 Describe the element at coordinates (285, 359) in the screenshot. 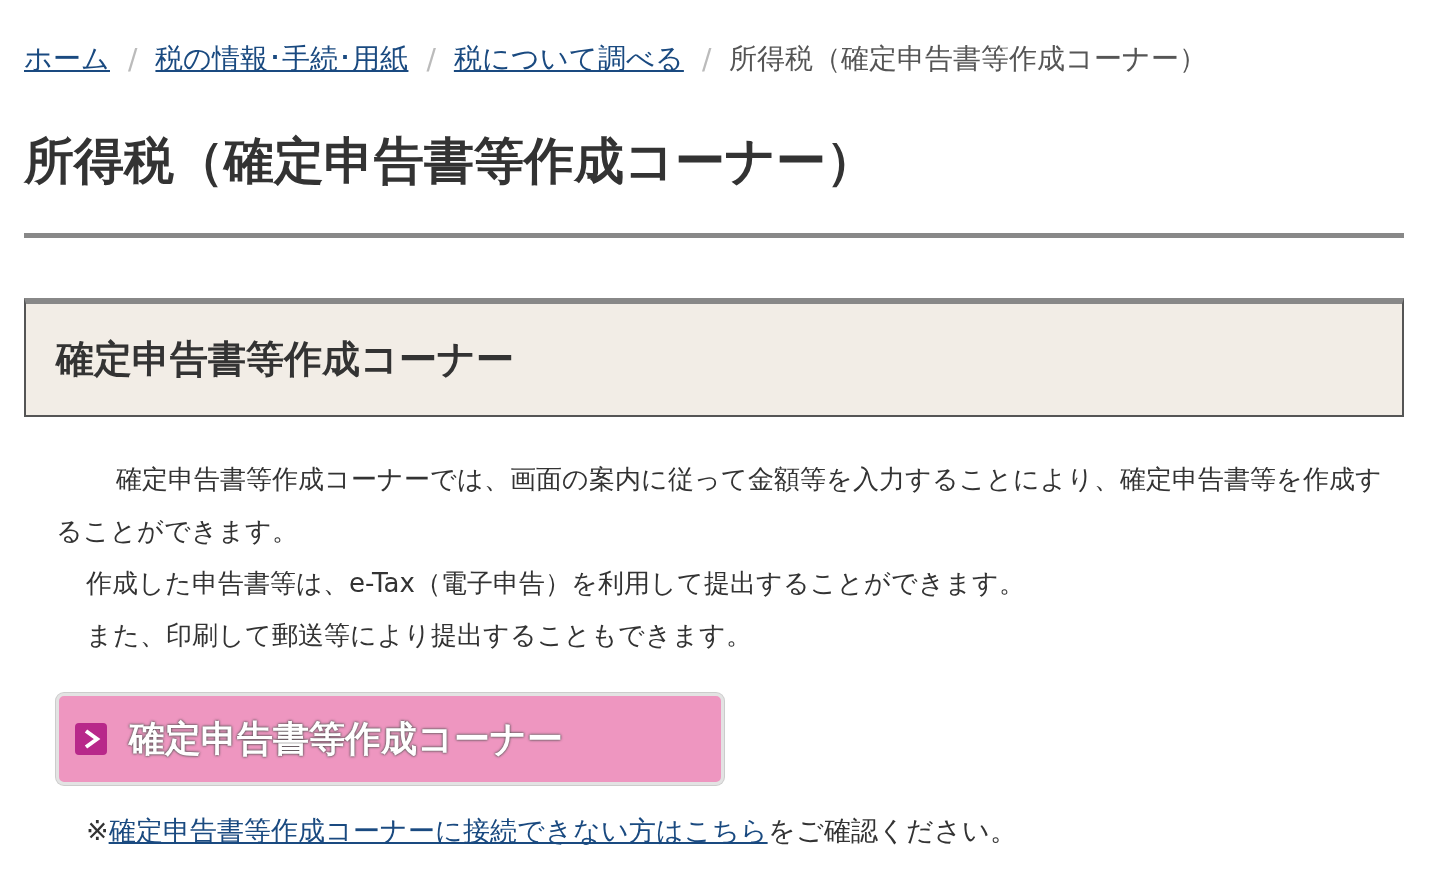

I see `section-heading: 確定申告書等作成コーナー` at that location.